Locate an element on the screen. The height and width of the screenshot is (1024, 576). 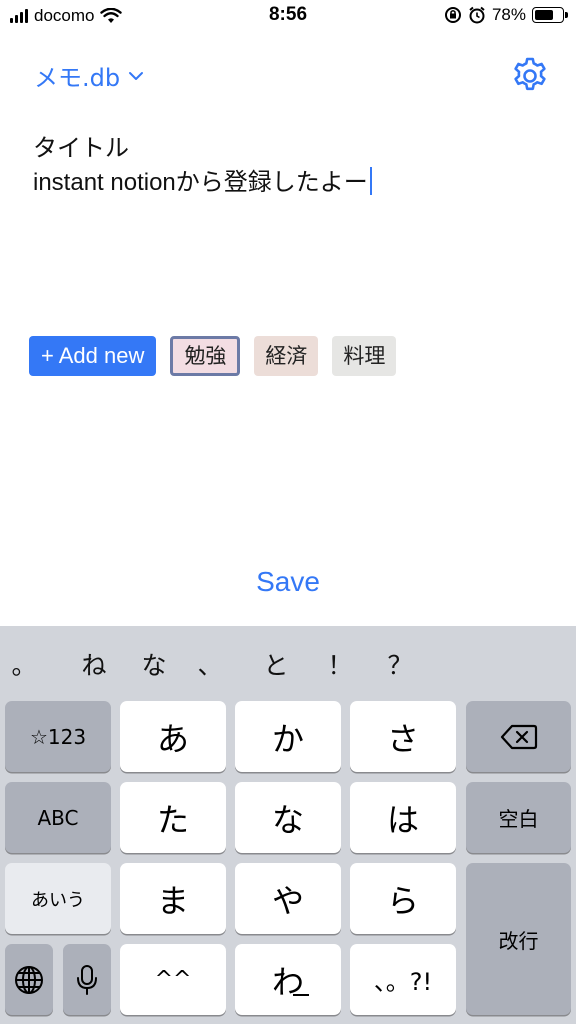
candidate-item: な is located at coordinates (154, 664).